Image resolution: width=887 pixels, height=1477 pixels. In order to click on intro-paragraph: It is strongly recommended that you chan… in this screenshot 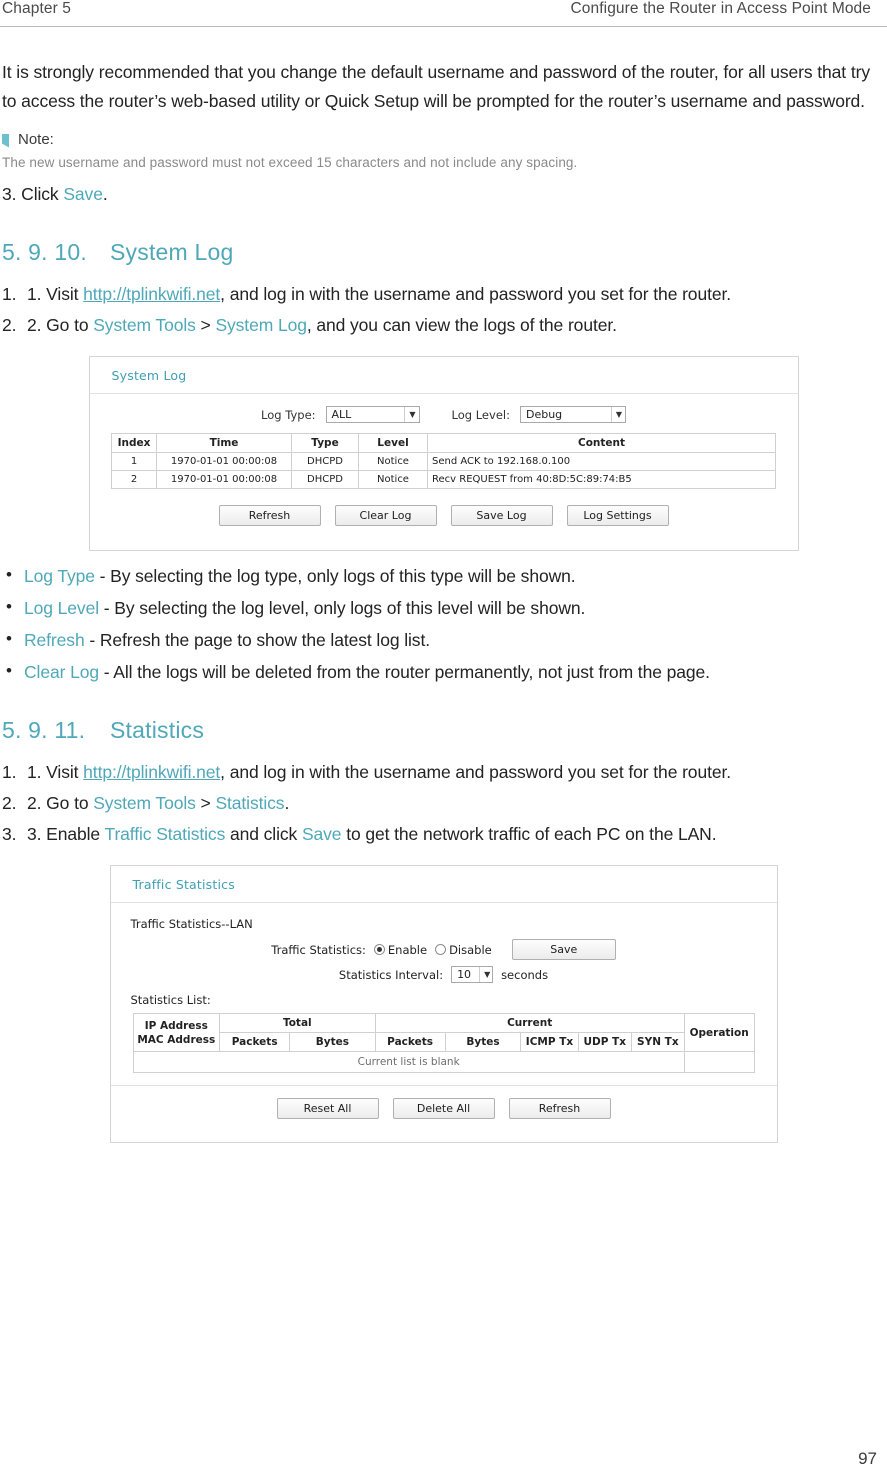, I will do `click(436, 86)`.